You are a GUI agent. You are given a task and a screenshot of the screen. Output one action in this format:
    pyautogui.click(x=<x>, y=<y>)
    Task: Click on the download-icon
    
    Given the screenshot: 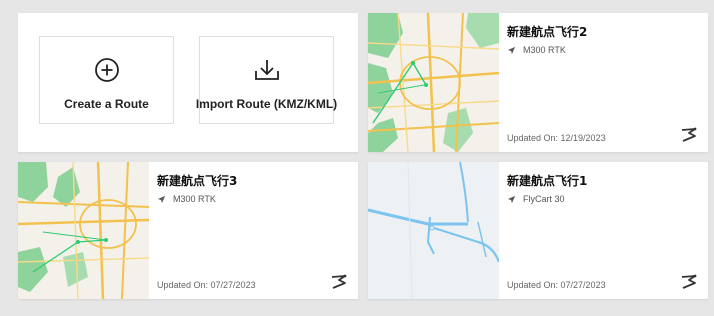 What is the action you would take?
    pyautogui.click(x=266, y=70)
    